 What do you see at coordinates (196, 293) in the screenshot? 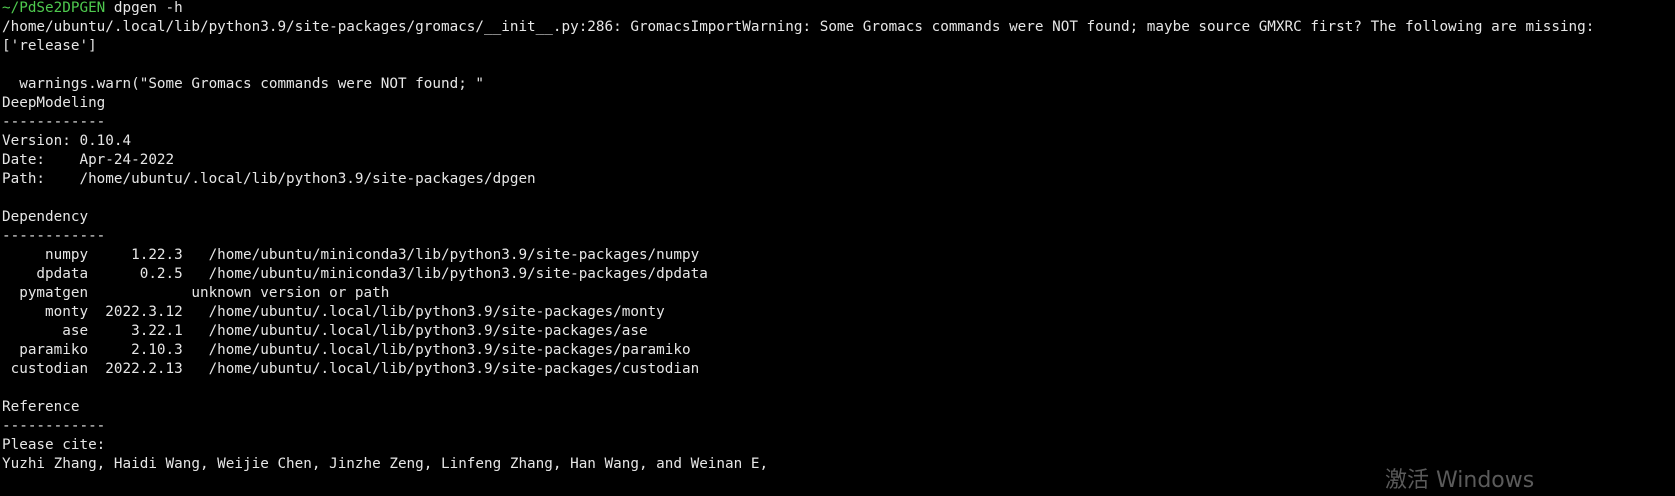
I see `output-line: pymatgen unknown version or path` at bounding box center [196, 293].